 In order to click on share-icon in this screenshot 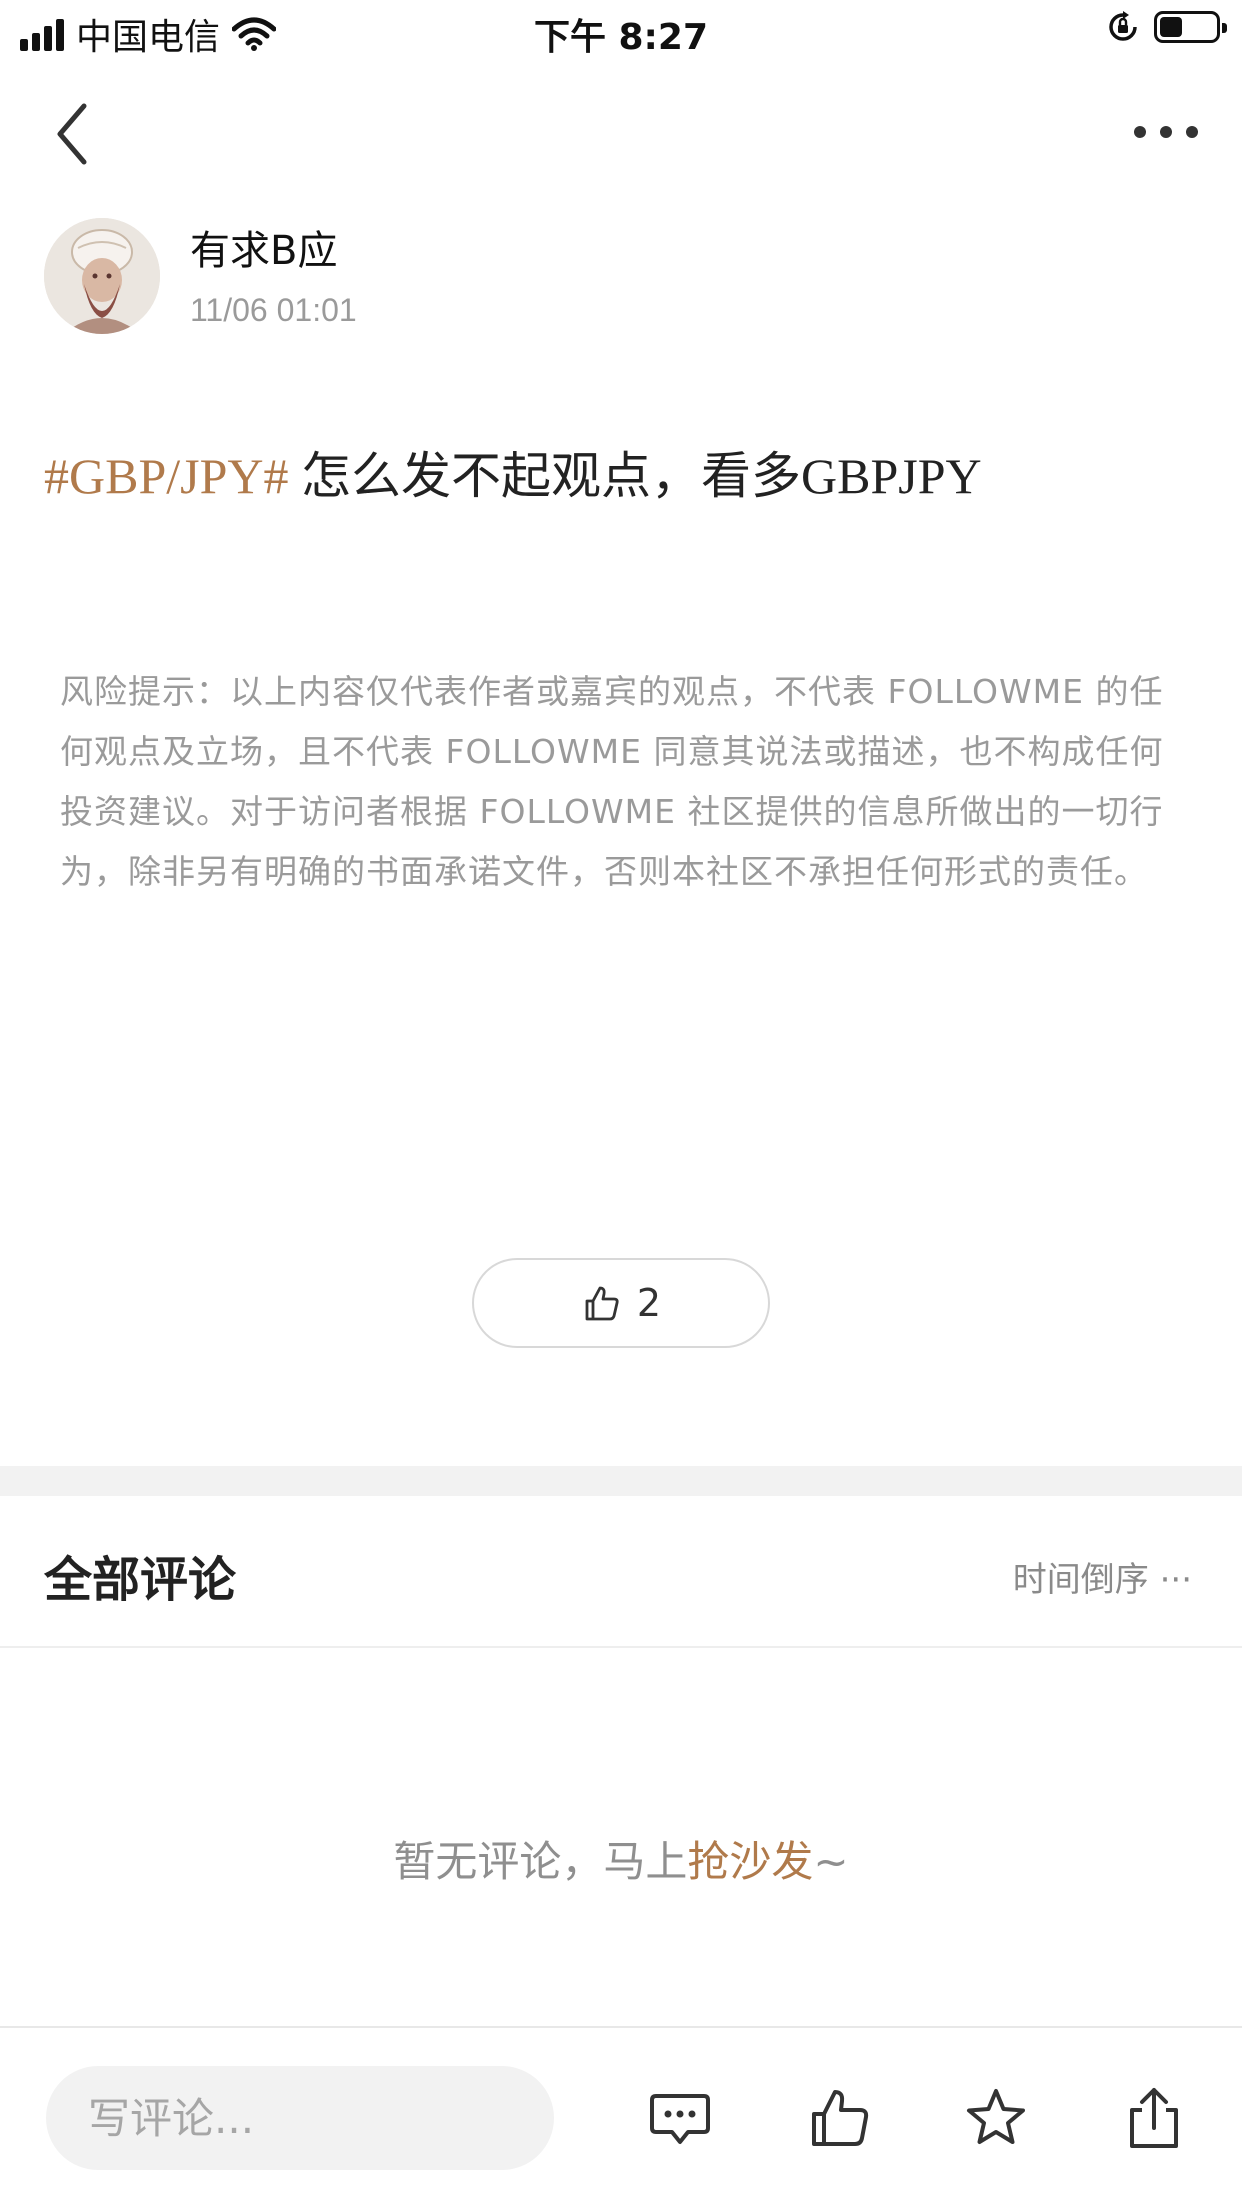, I will do `click(1154, 2118)`.